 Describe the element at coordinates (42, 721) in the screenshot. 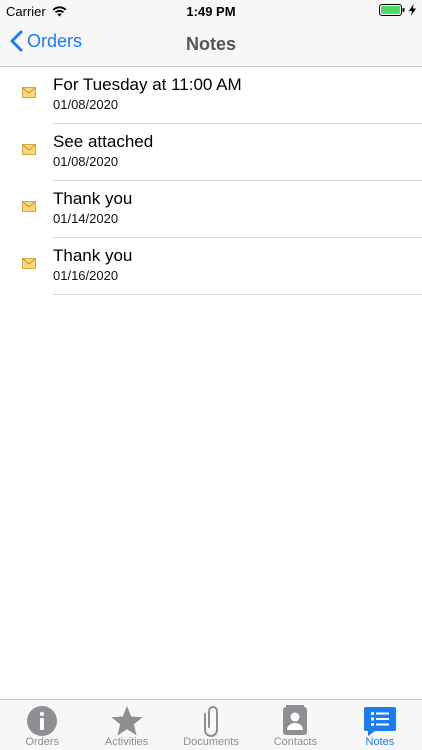

I see `info-icon` at that location.